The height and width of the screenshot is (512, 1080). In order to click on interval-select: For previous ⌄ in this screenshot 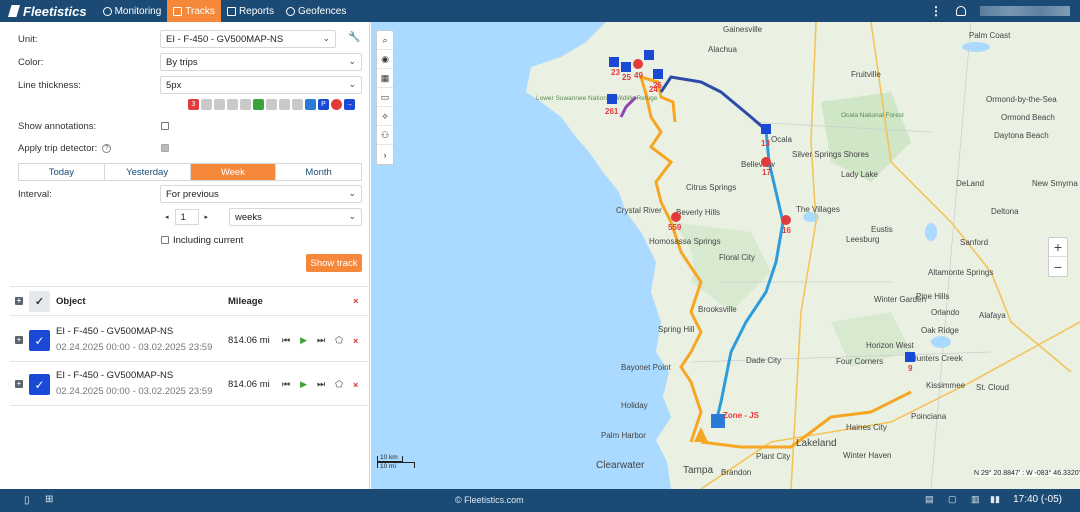, I will do `click(261, 194)`.